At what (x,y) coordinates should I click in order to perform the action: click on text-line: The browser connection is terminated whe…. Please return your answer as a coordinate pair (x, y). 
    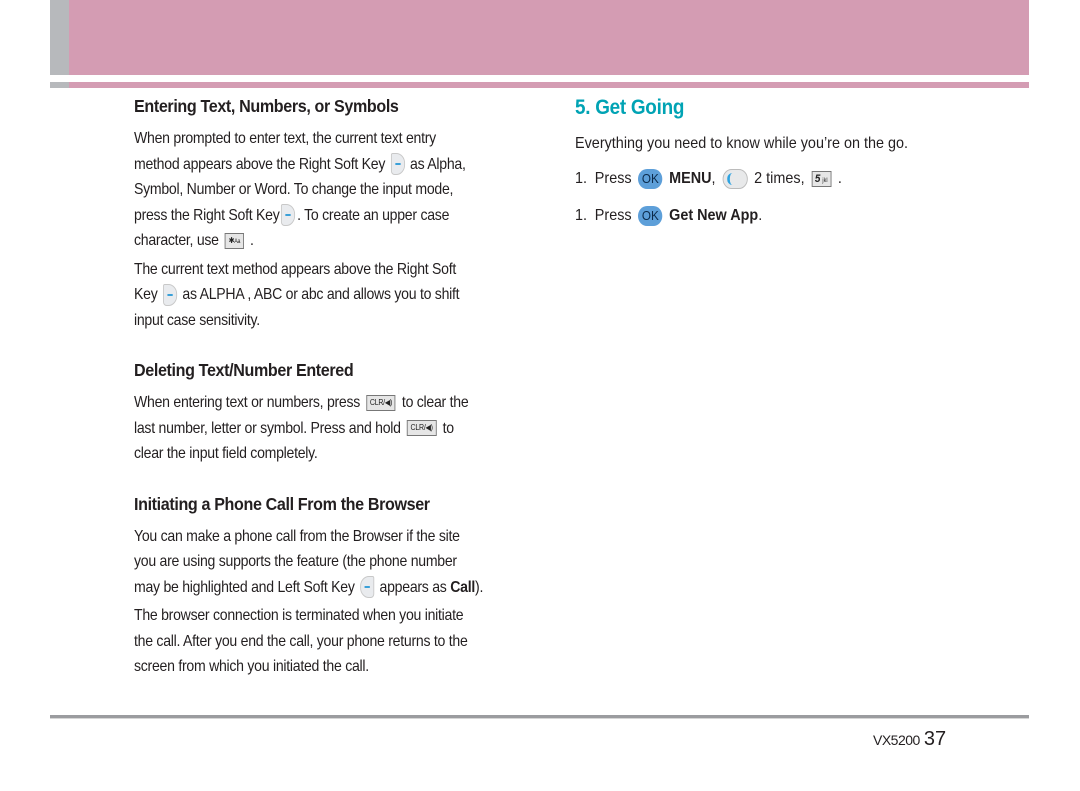
    Looking at the image, I should click on (299, 615).